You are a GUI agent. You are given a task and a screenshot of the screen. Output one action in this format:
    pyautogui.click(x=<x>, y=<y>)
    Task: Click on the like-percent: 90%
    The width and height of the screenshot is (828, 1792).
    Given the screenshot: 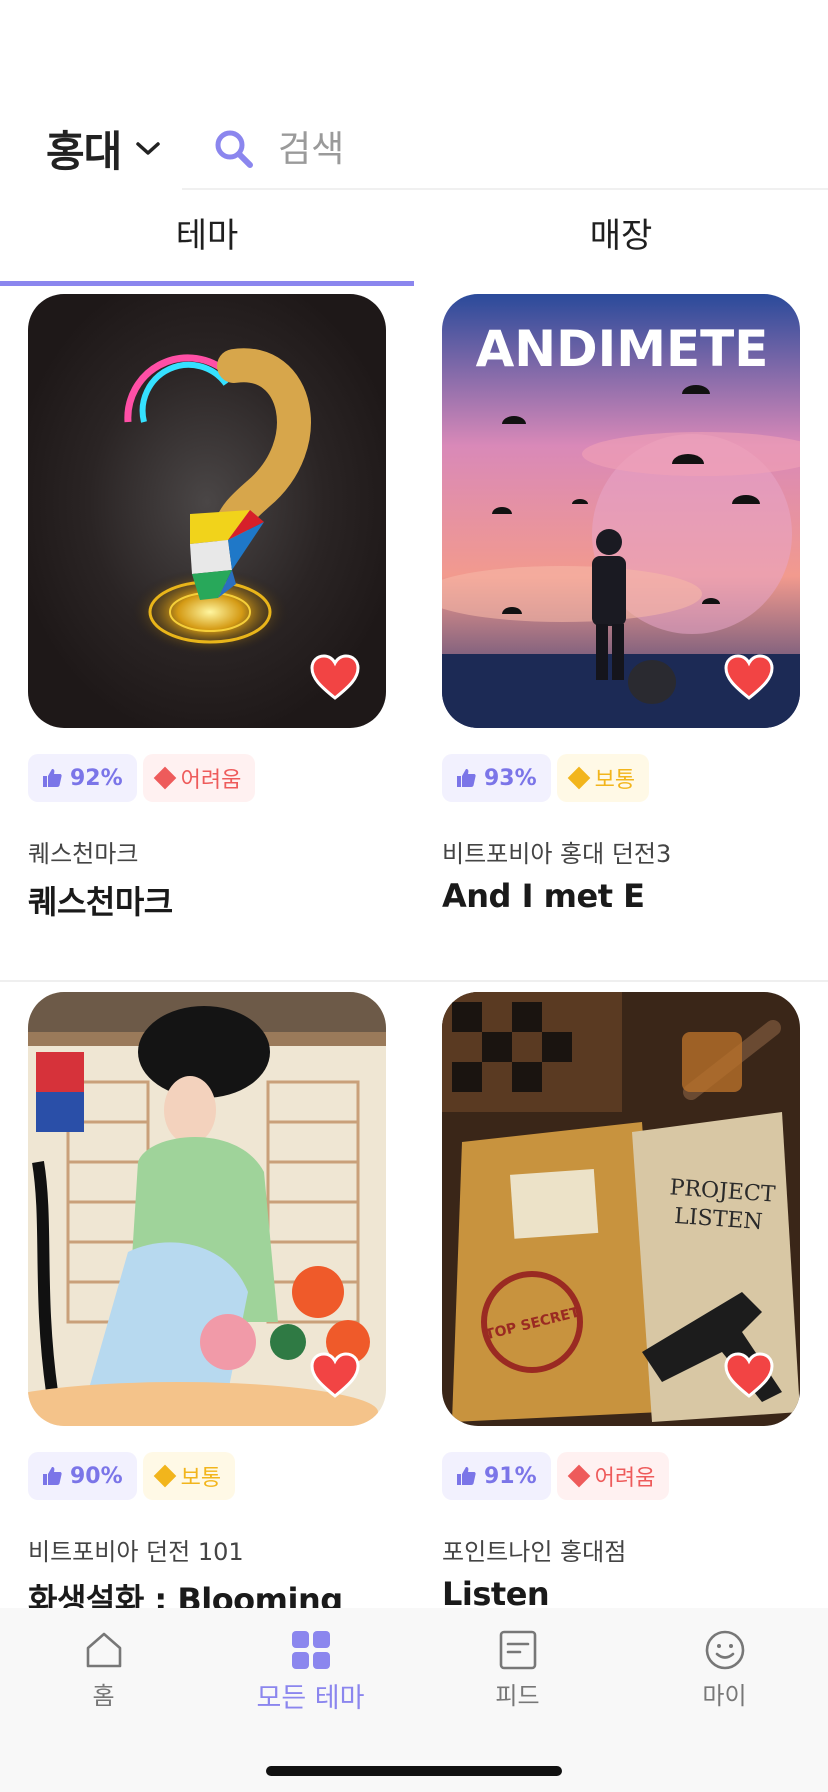 What is the action you would take?
    pyautogui.click(x=96, y=1476)
    